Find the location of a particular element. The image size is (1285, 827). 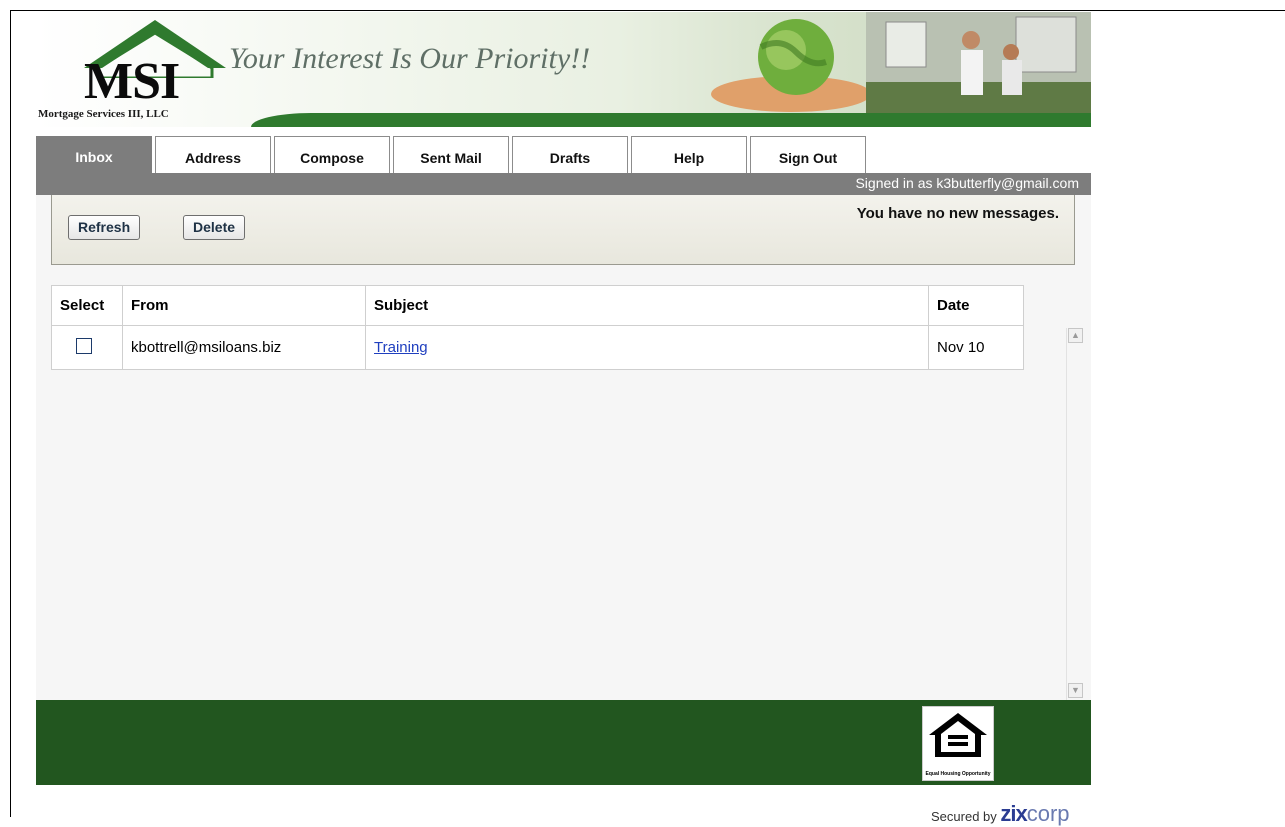

equal-housing-icon is located at coordinates (958, 735).